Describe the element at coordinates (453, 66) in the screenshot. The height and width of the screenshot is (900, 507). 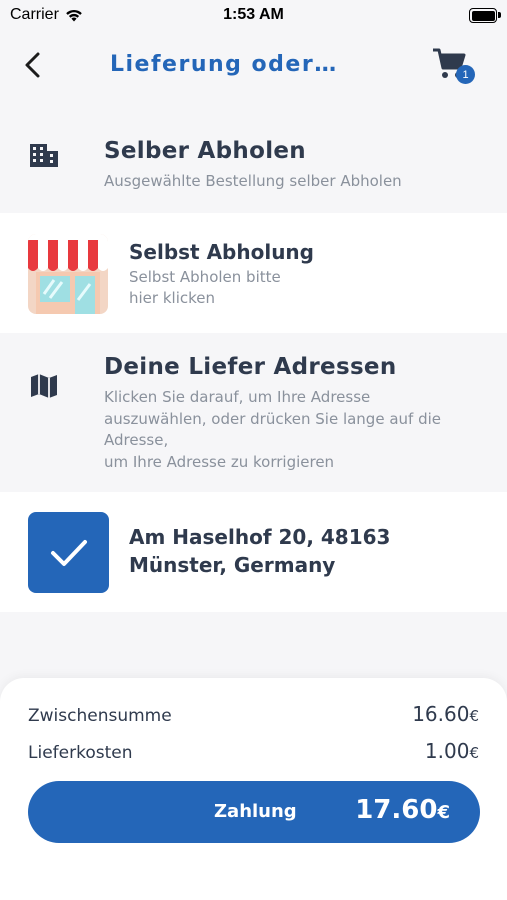
I see `cart-button: 1` at that location.